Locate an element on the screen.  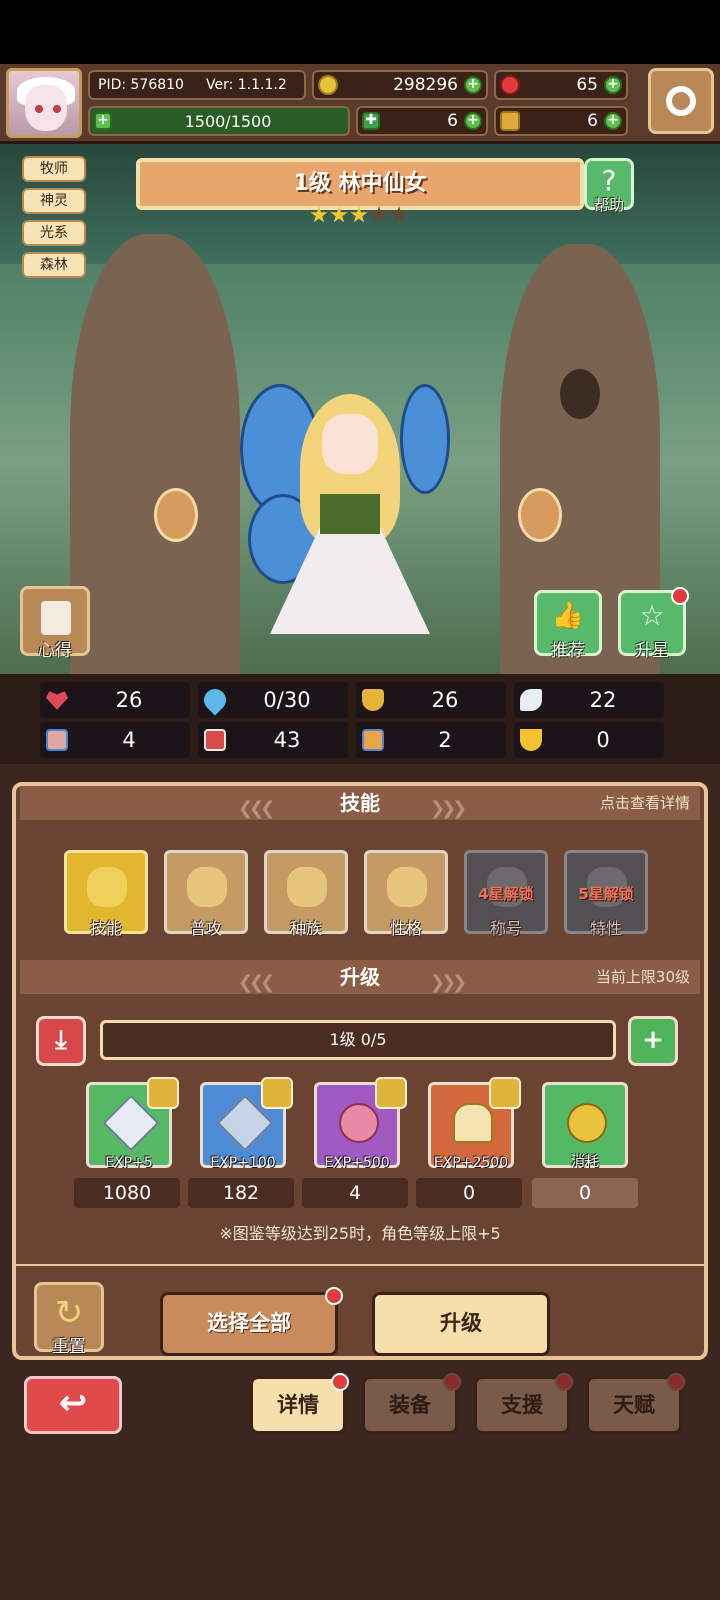
skill-slot-race: 种族 is located at coordinates (306, 894).